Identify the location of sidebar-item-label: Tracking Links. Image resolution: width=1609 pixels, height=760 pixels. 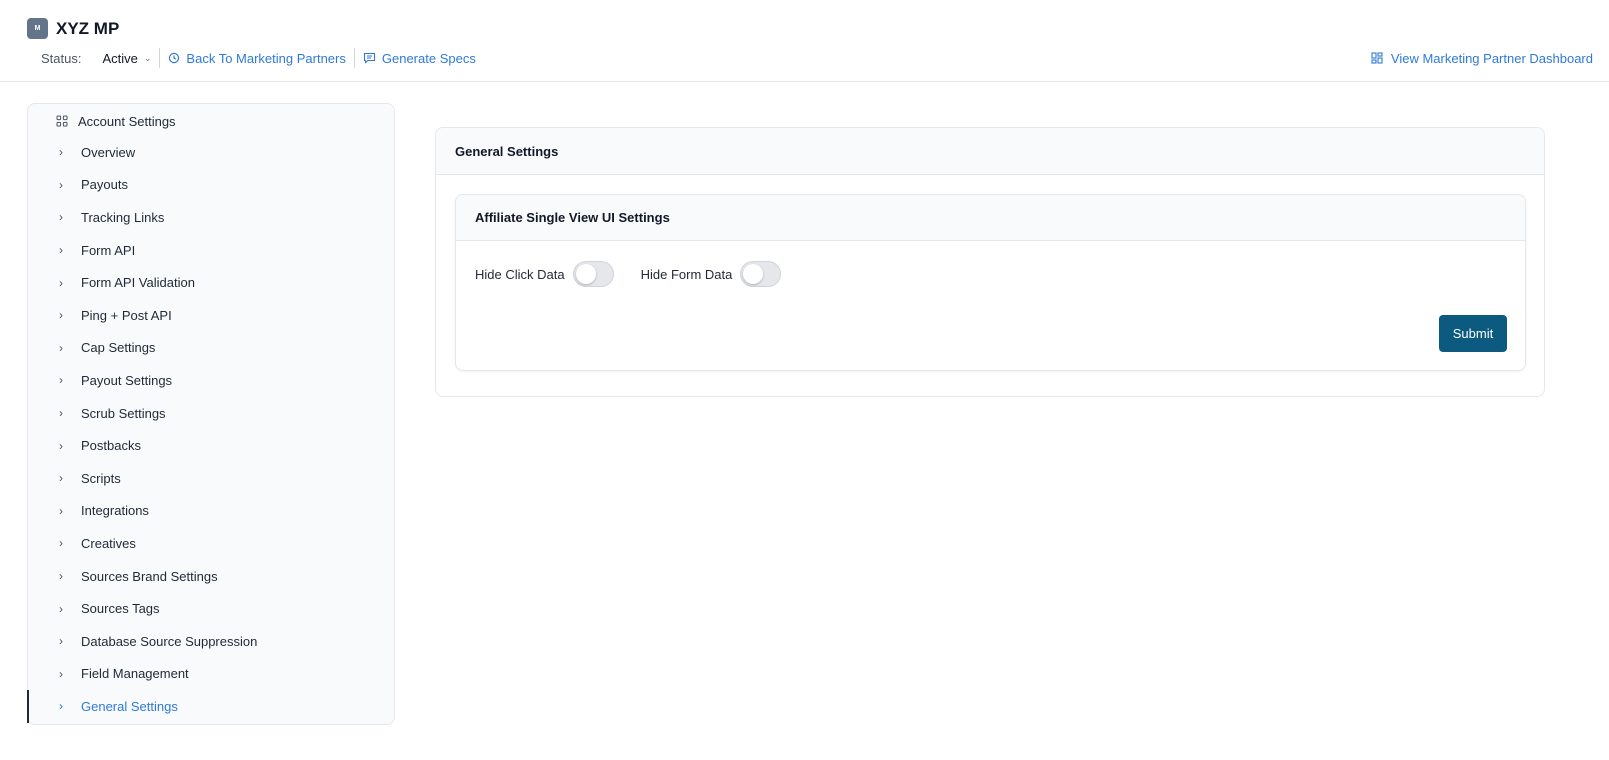
(123, 217).